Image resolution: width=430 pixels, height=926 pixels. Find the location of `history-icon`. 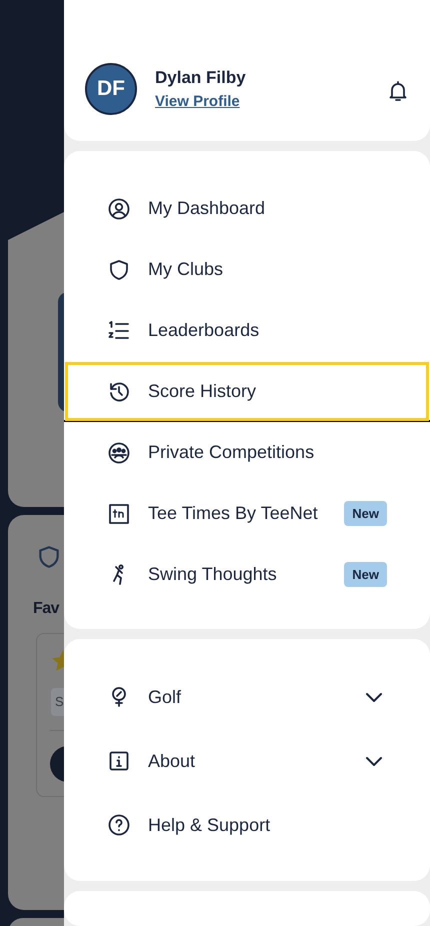

history-icon is located at coordinates (119, 392).